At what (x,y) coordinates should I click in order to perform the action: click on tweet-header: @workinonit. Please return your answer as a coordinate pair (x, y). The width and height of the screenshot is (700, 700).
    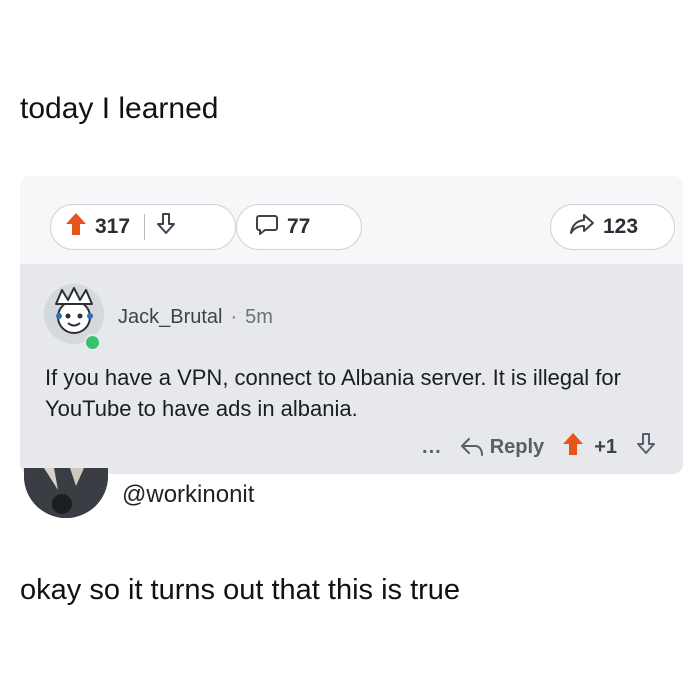
    Looking at the image, I should click on (350, 499).